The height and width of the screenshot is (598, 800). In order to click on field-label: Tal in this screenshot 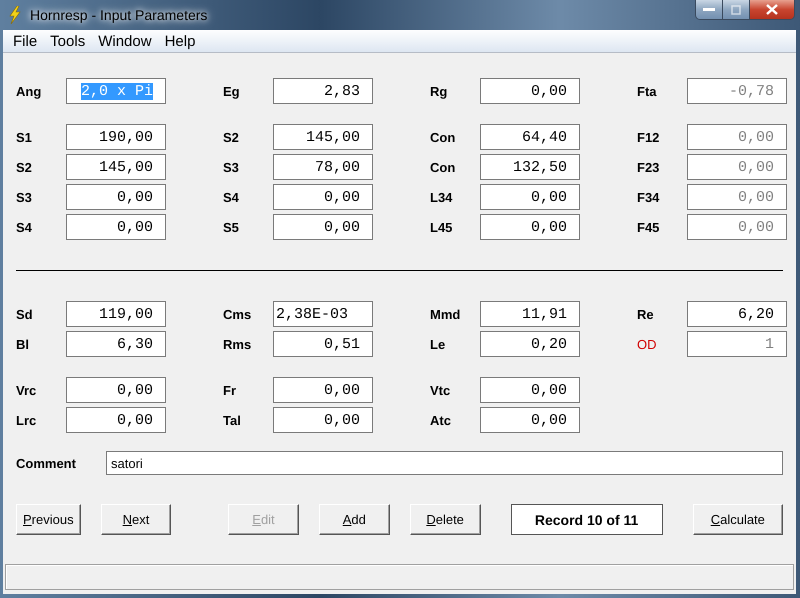, I will do `click(232, 420)`.